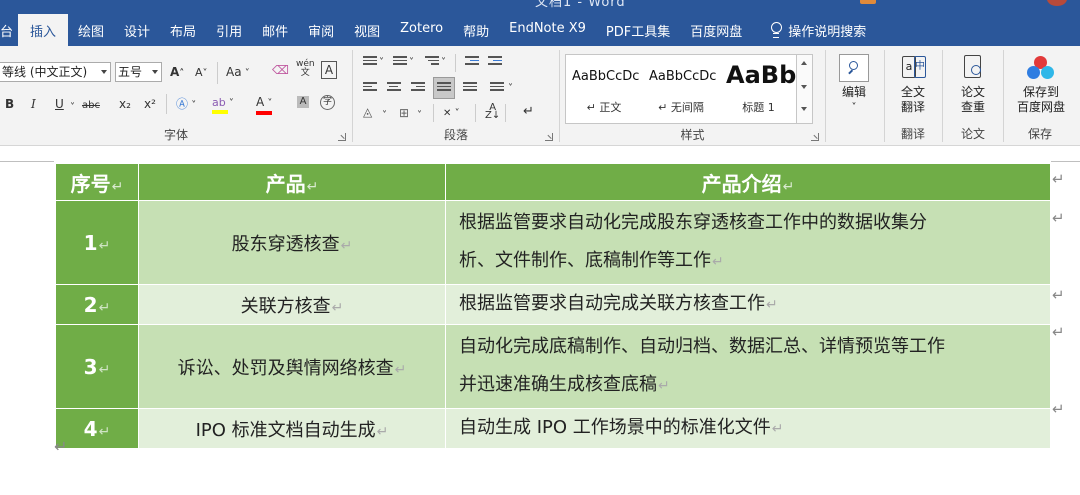 The height and width of the screenshot is (495, 1080). Describe the element at coordinates (275, 30) in the screenshot. I see `tab-mailings: 邮件` at that location.